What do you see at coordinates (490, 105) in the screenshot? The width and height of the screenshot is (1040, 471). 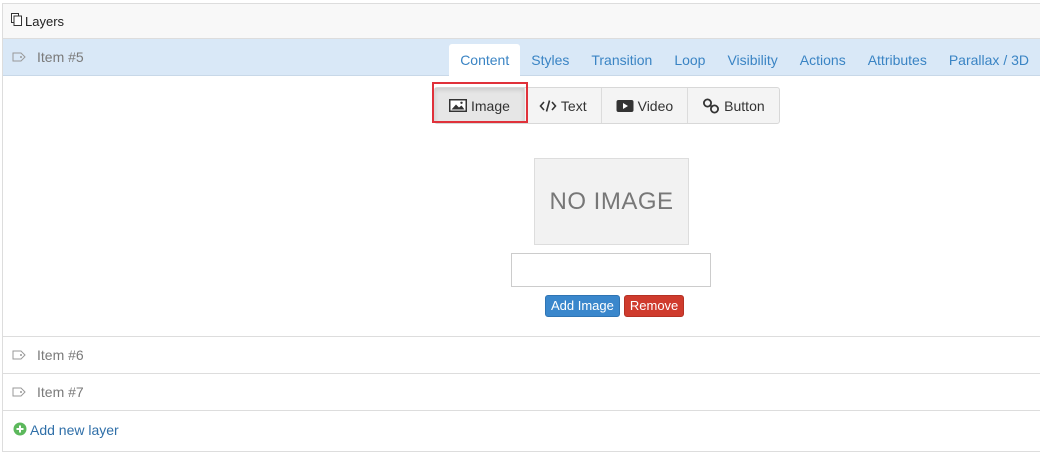 I see `image-type-label: Image` at bounding box center [490, 105].